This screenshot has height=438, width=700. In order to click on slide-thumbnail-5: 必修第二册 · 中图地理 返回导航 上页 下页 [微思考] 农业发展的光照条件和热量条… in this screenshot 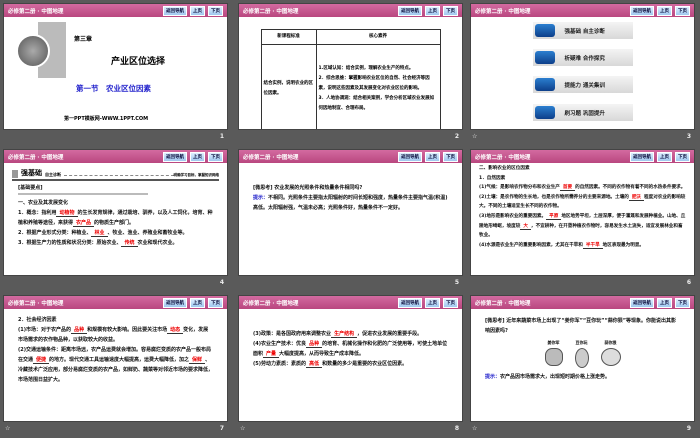, I will do `click(350, 219)`.